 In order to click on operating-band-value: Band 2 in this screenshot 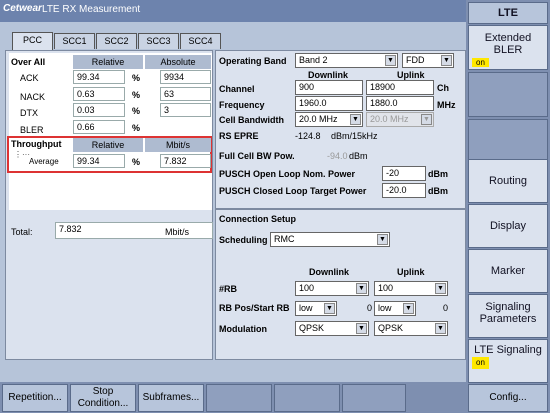, I will do `click(313, 60)`.